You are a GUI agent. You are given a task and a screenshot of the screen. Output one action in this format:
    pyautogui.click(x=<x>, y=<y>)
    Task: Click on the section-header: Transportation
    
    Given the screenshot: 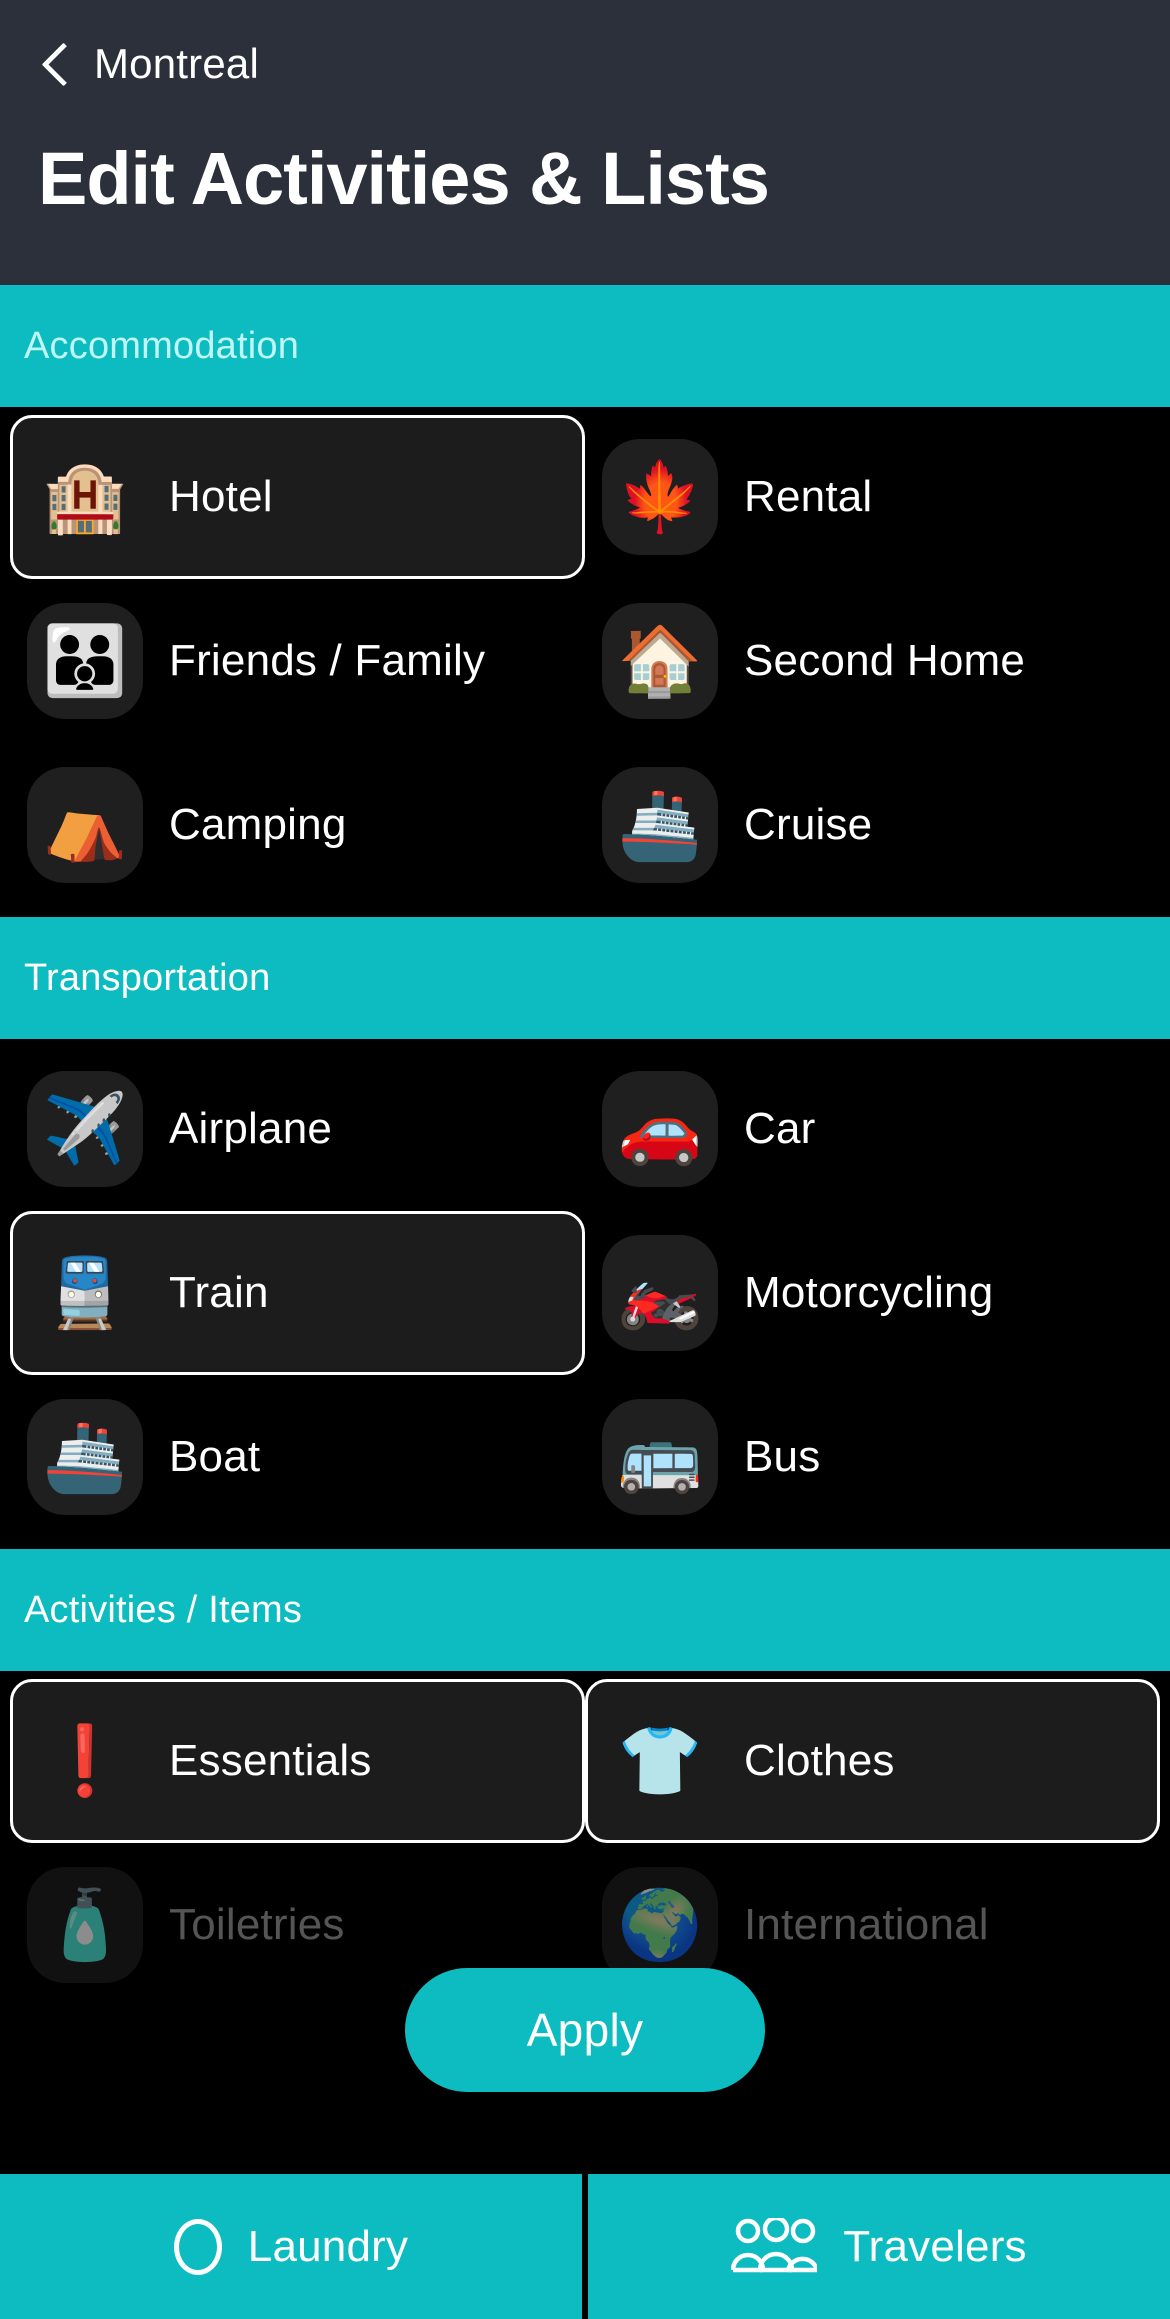 What is the action you would take?
    pyautogui.click(x=585, y=978)
    